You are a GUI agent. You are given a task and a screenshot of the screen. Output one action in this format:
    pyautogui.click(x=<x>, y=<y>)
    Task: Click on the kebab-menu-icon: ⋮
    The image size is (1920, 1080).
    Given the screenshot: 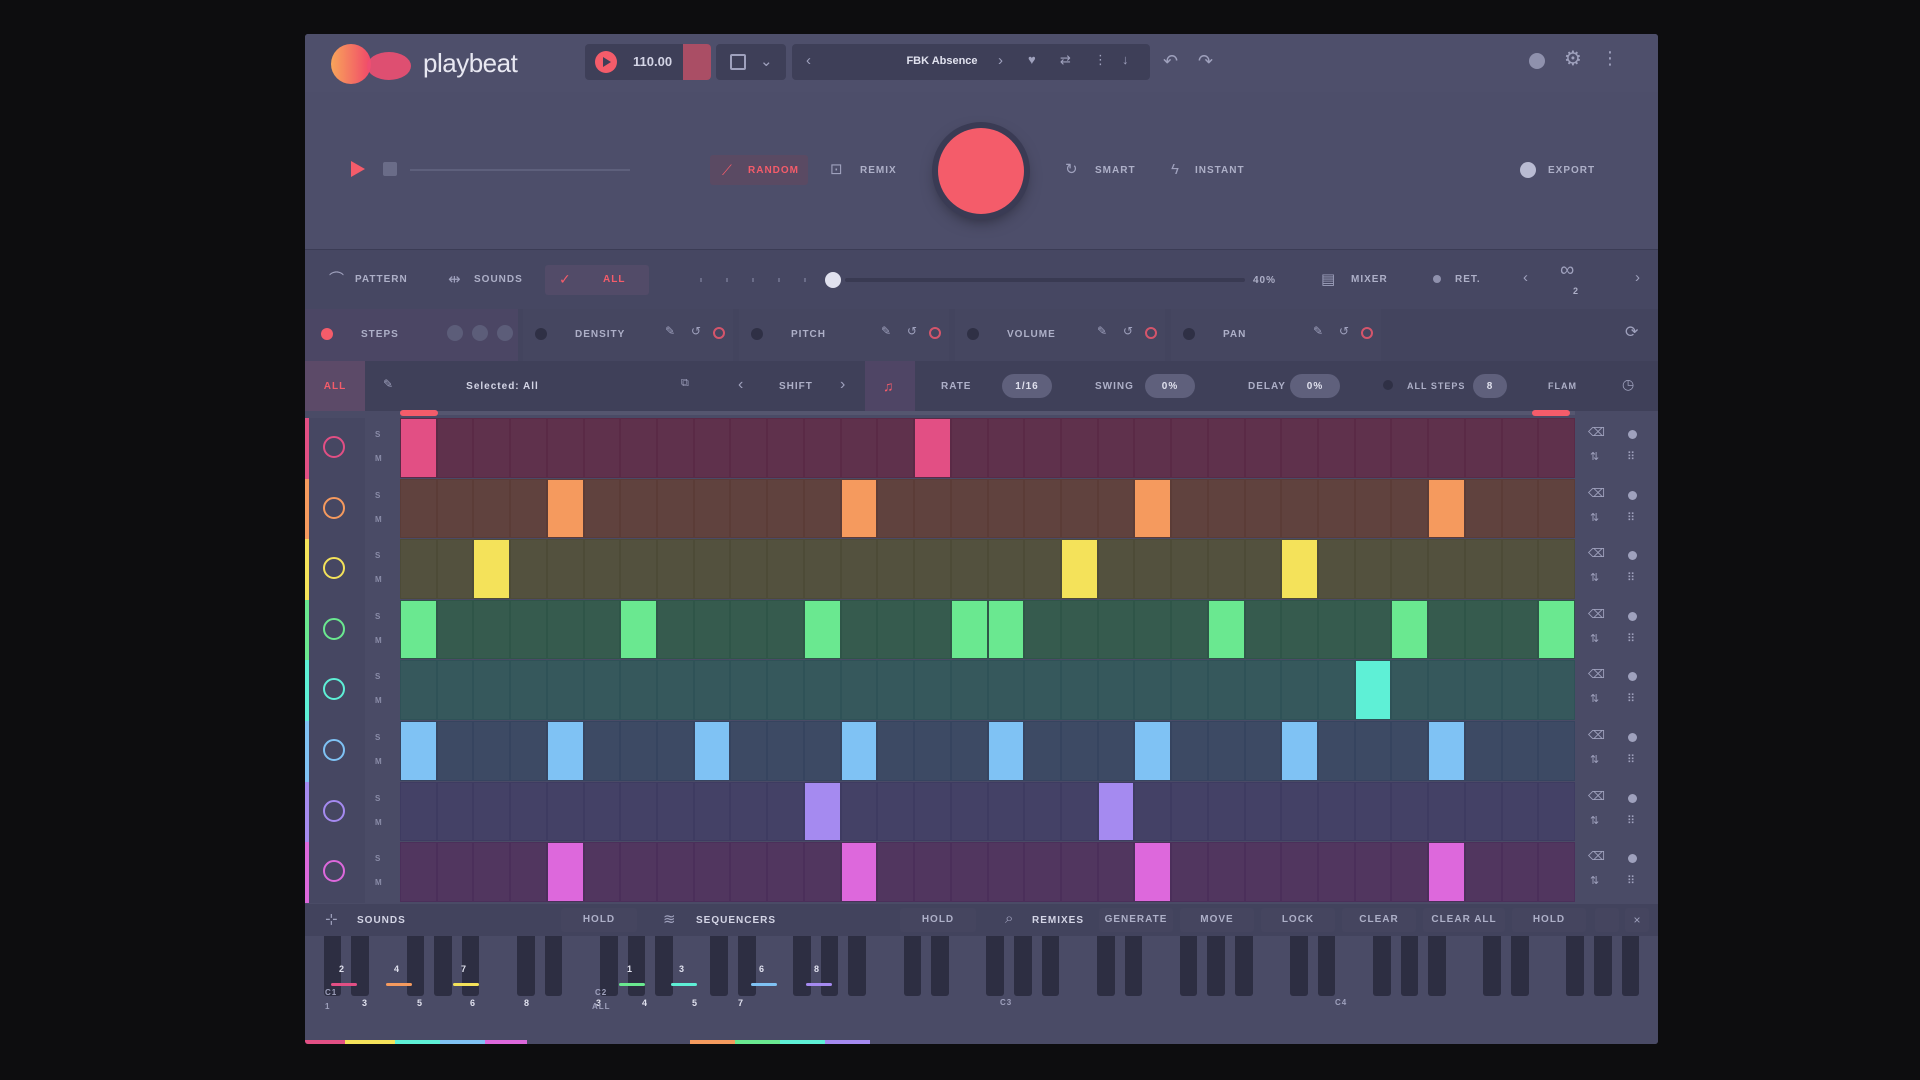 What is the action you would take?
    pyautogui.click(x=1610, y=58)
    